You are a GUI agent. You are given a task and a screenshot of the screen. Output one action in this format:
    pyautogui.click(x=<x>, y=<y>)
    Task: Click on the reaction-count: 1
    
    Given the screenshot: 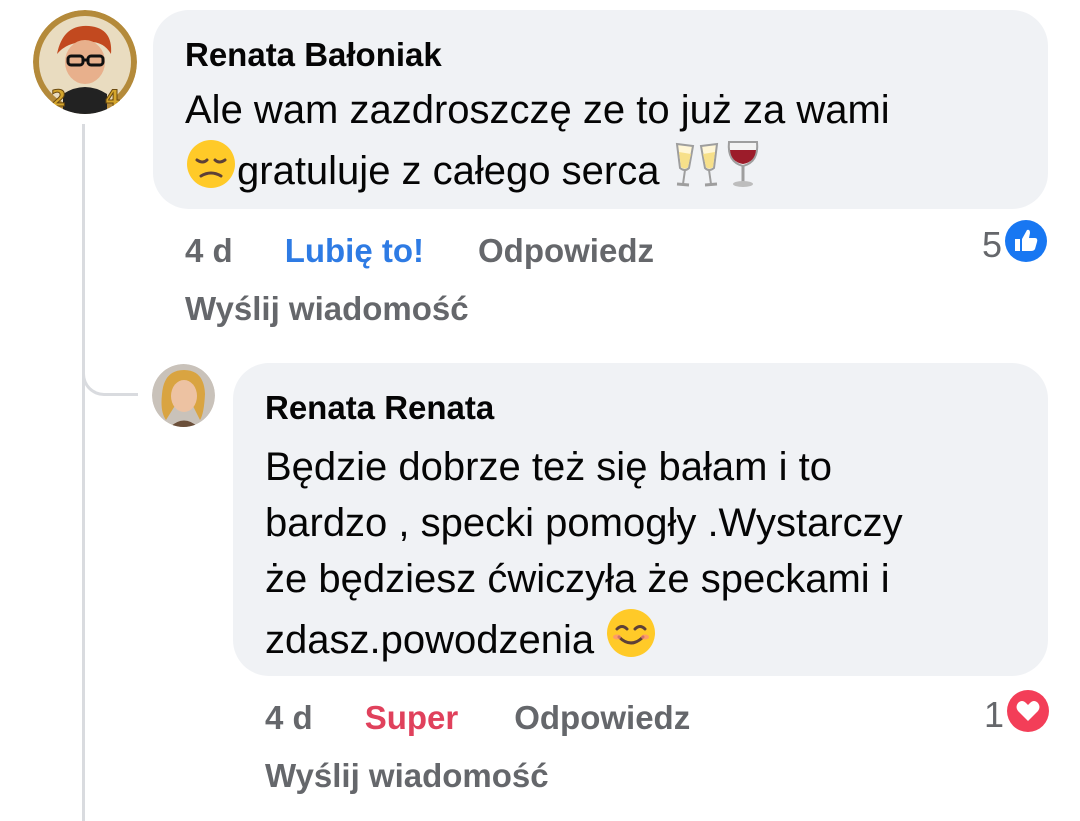 What is the action you would take?
    pyautogui.click(x=1016, y=713)
    